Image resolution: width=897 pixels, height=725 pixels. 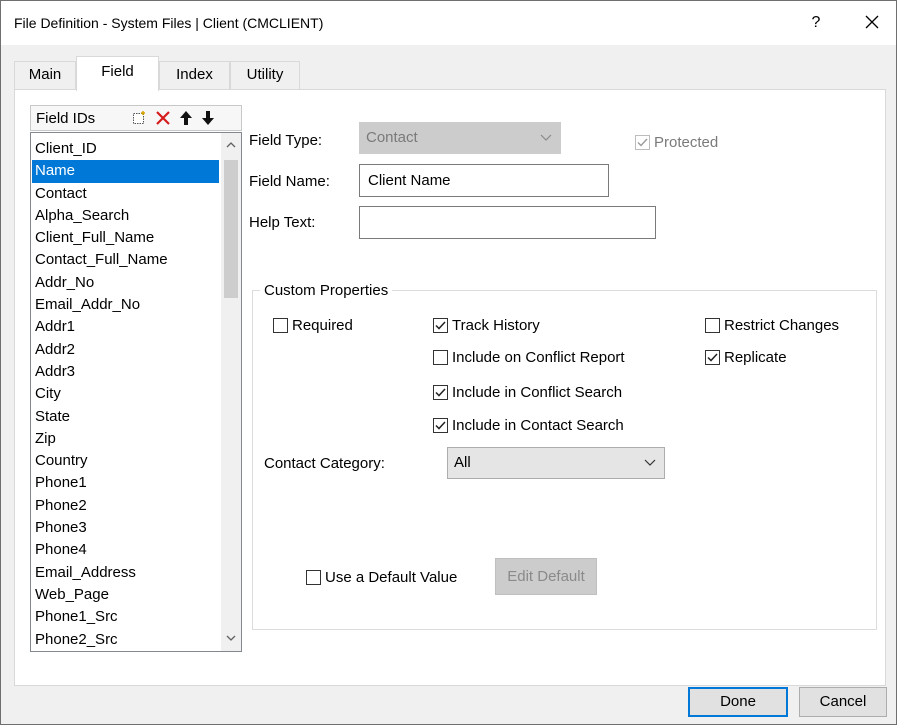 I want to click on list-item: Client_Full_Name, so click(x=125, y=238).